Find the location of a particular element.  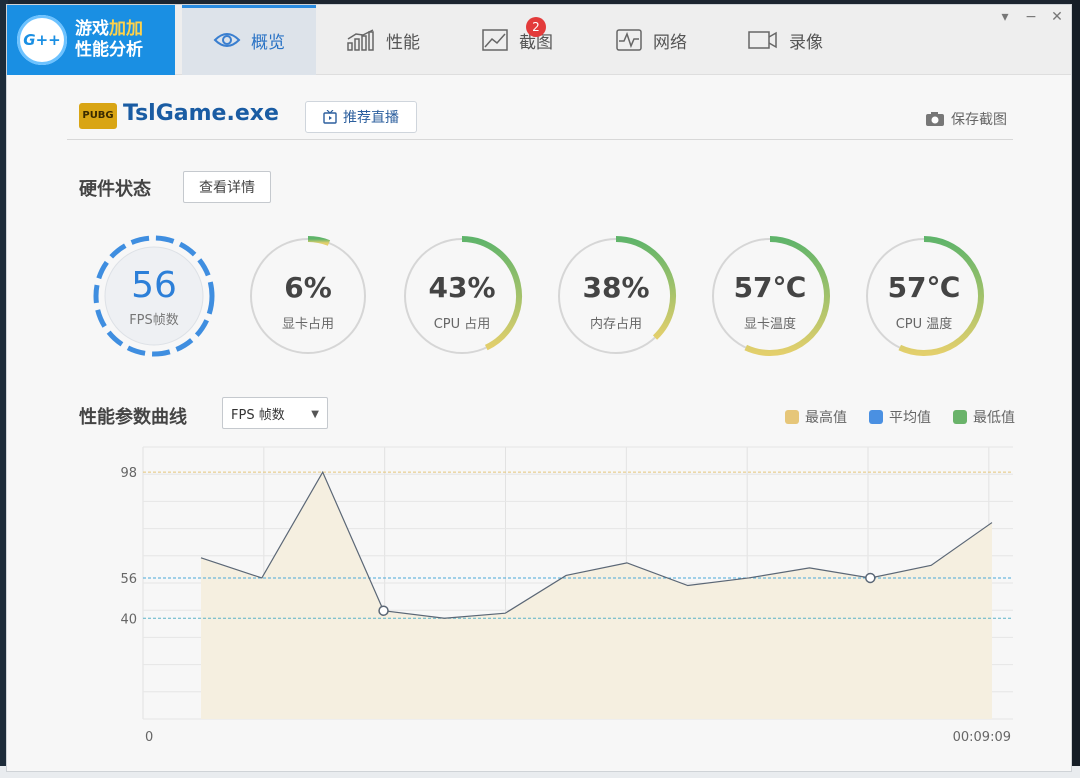

legend-label: 平均值 is located at coordinates (910, 418).